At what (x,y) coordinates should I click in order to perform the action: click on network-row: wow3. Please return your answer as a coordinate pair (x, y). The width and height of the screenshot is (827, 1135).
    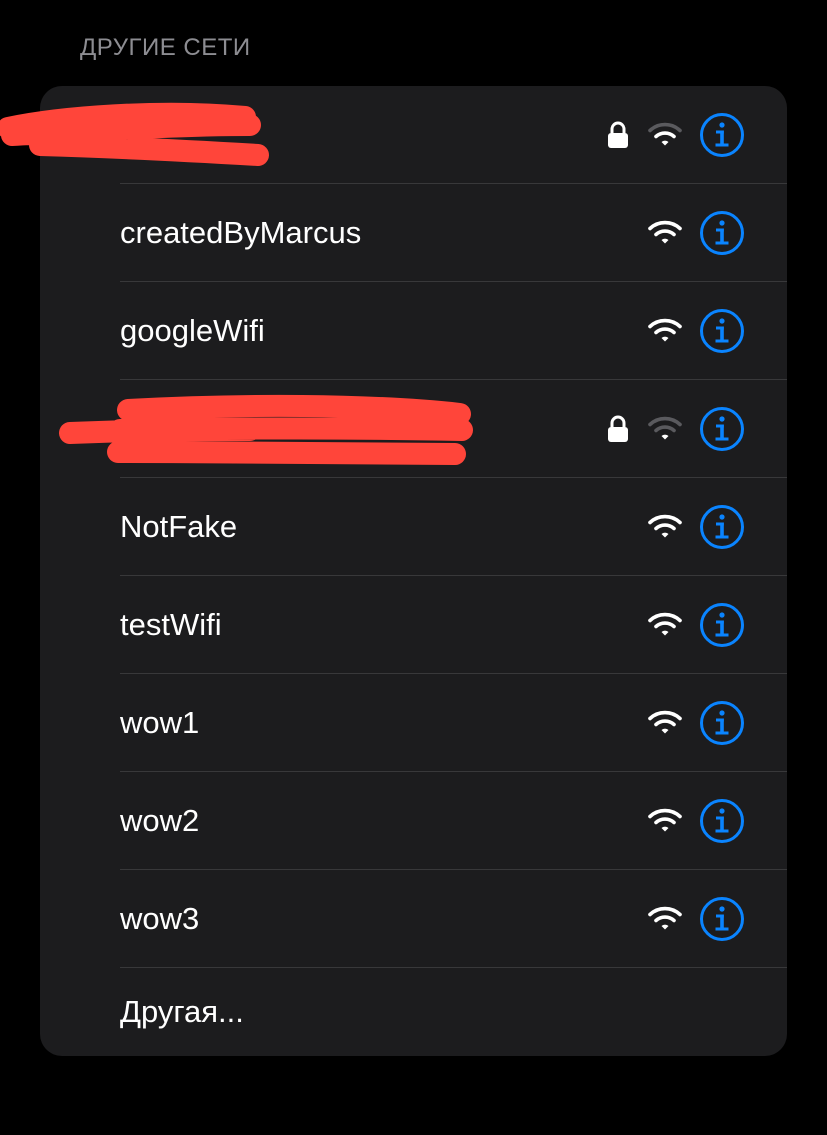
    Looking at the image, I should click on (413, 919).